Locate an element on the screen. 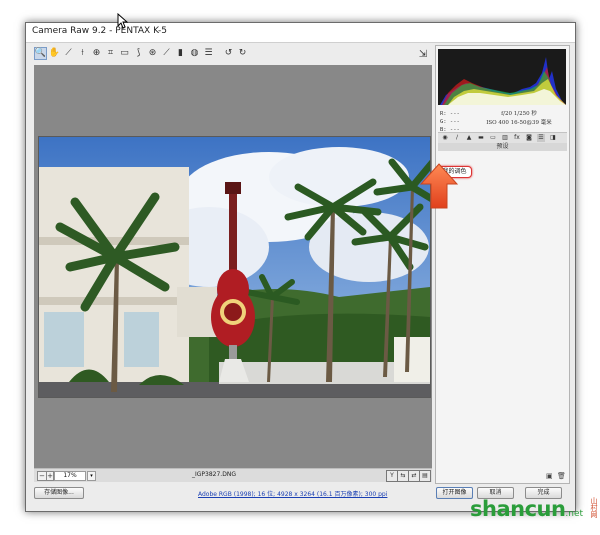  status-bar: − + 17% ▾ _IGP3827.DNG Y ⇆ ⇄ ▤ is located at coordinates (233, 475).